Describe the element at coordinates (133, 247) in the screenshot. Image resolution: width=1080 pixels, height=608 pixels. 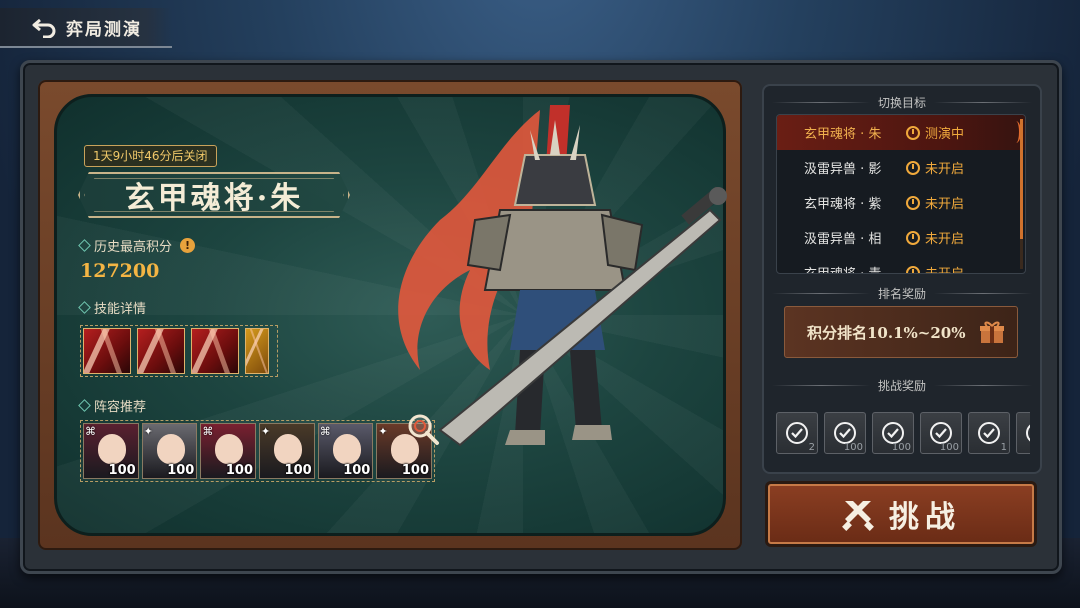
I see `history-score-label: 历史最高积分` at that location.